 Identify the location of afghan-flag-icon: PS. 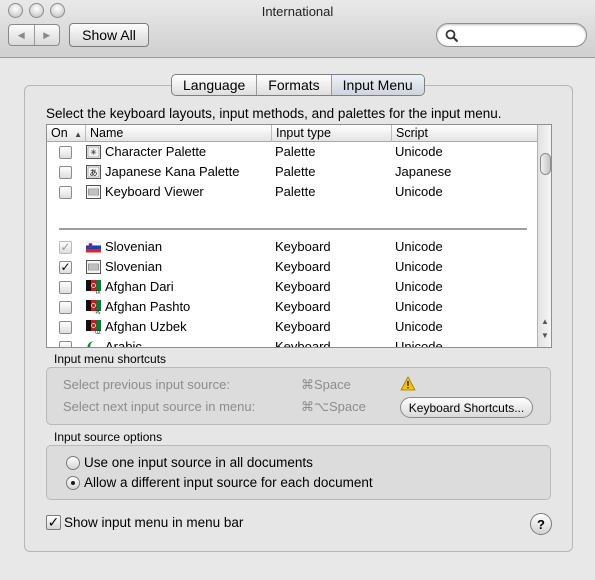
(93, 307).